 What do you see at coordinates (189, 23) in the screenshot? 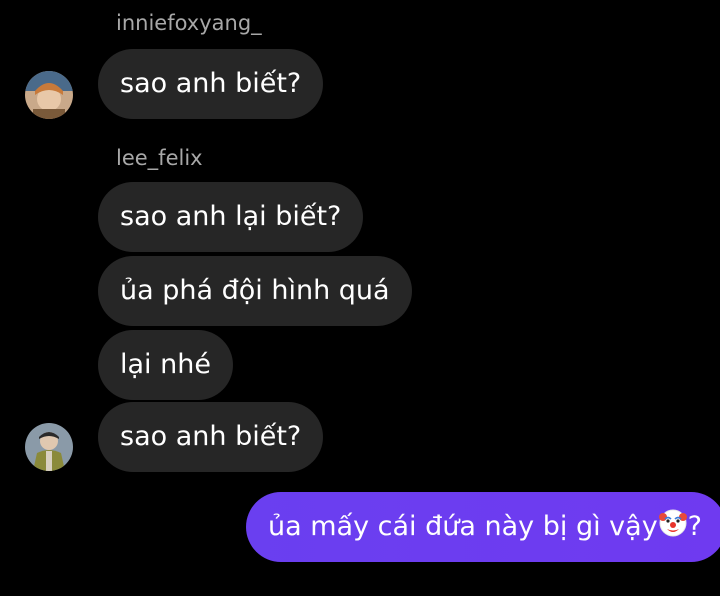
I see `sender-username: inniefoxyang_` at bounding box center [189, 23].